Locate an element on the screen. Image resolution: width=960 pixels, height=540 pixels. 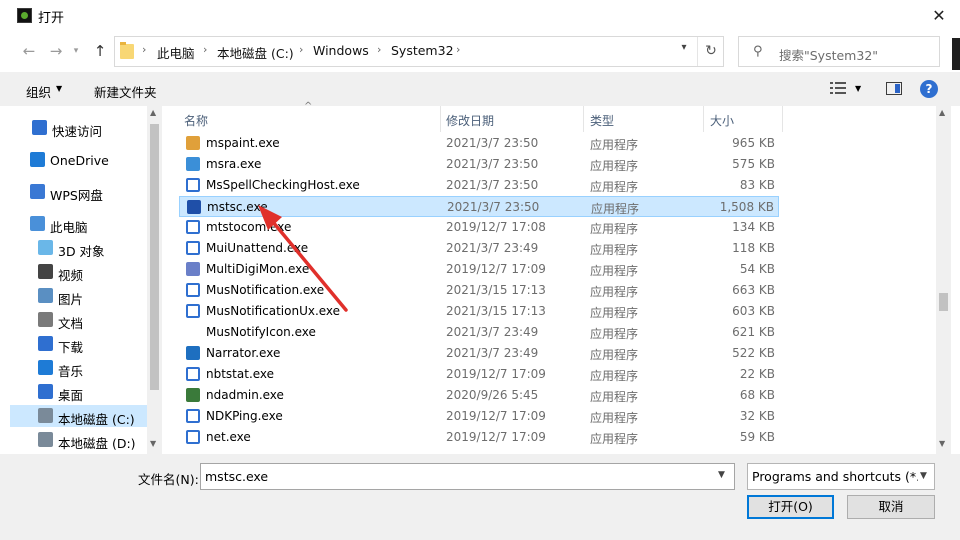
navigation-scrollbar: ▲ ▼ is located at coordinates (154, 280).